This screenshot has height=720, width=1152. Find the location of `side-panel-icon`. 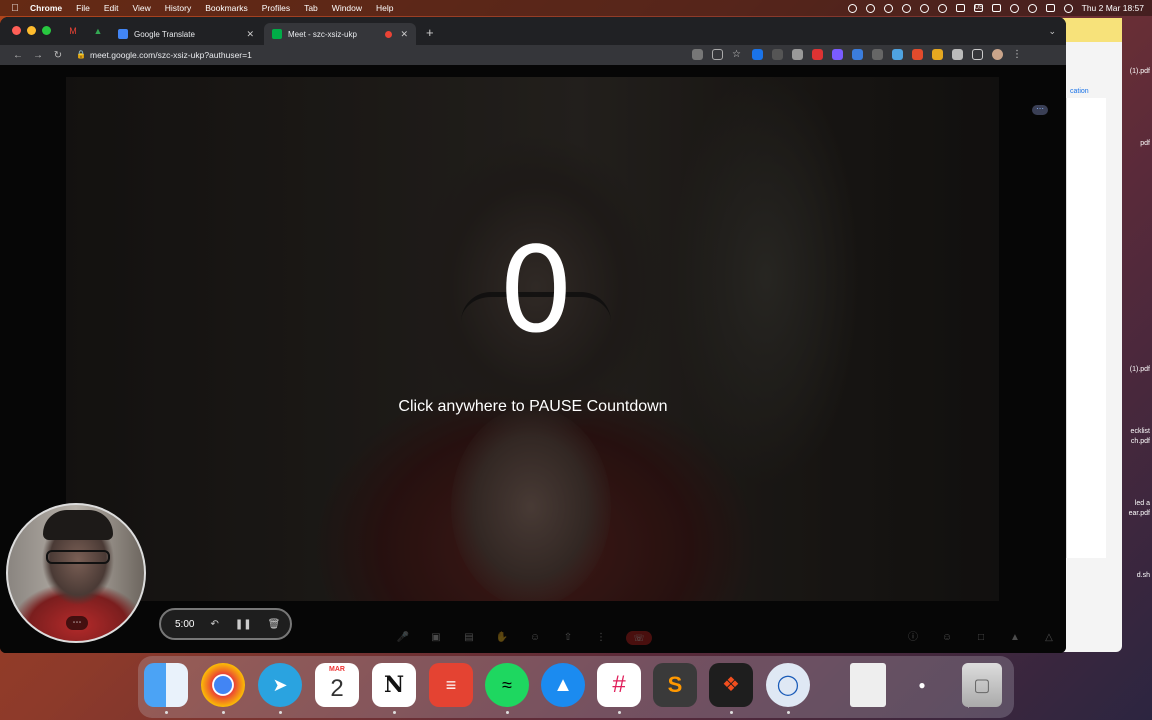

side-panel-icon is located at coordinates (977, 54).